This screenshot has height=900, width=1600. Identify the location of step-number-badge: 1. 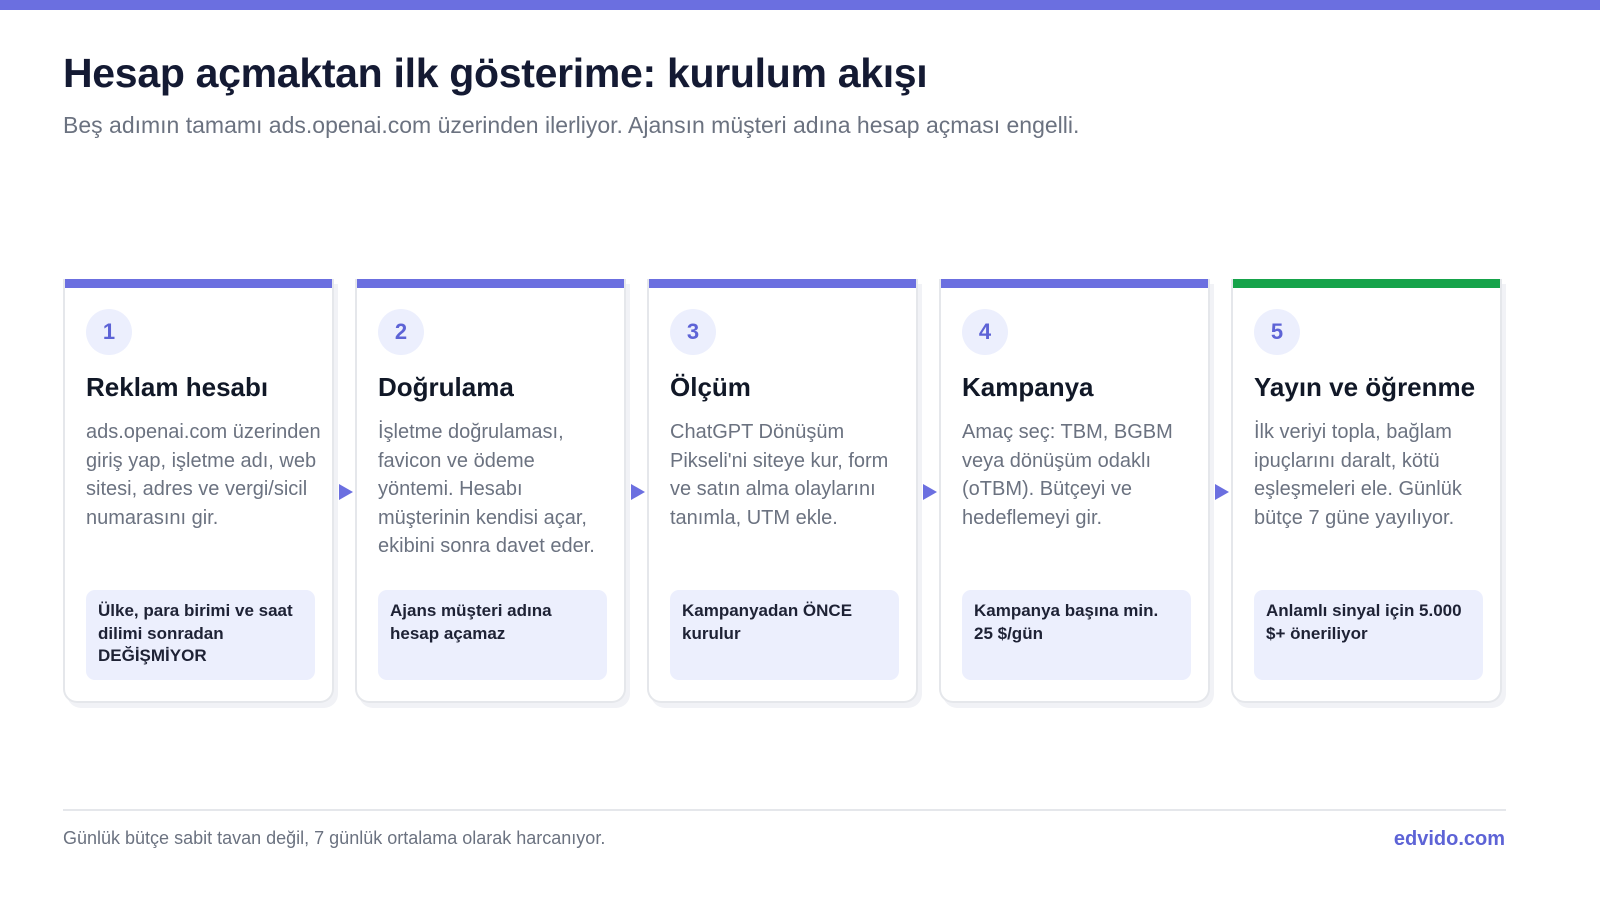
(109, 332).